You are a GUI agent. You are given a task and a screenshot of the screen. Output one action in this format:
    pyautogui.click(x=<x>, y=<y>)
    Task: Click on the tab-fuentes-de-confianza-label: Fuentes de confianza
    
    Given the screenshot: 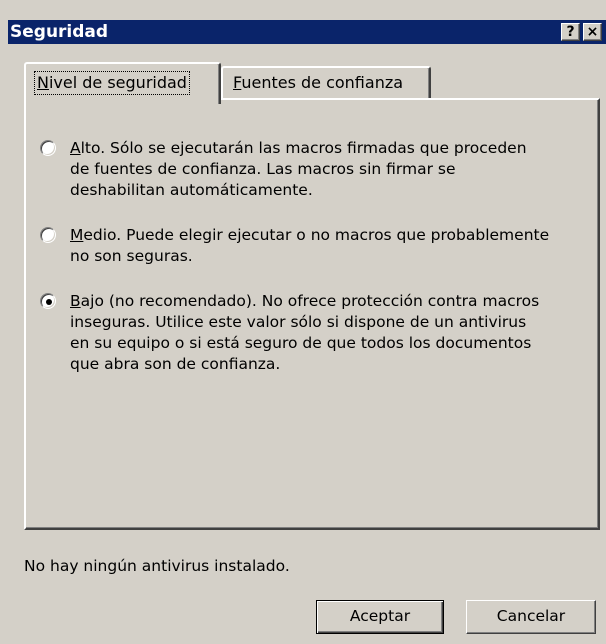 What is the action you would take?
    pyautogui.click(x=318, y=82)
    